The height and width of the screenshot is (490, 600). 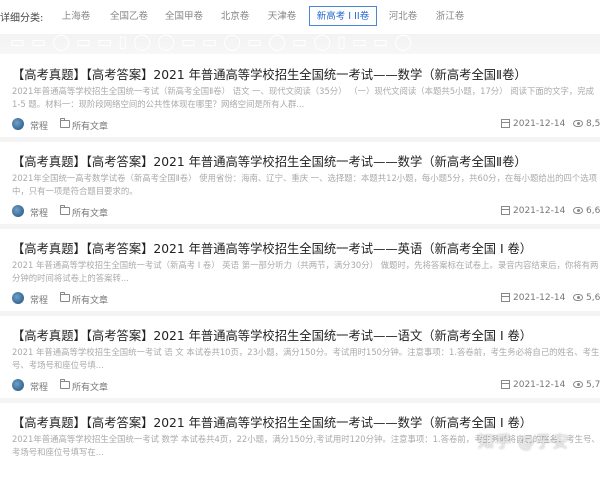 I want to click on zhihu-watermark: 知乎 @子安, so click(x=524, y=441).